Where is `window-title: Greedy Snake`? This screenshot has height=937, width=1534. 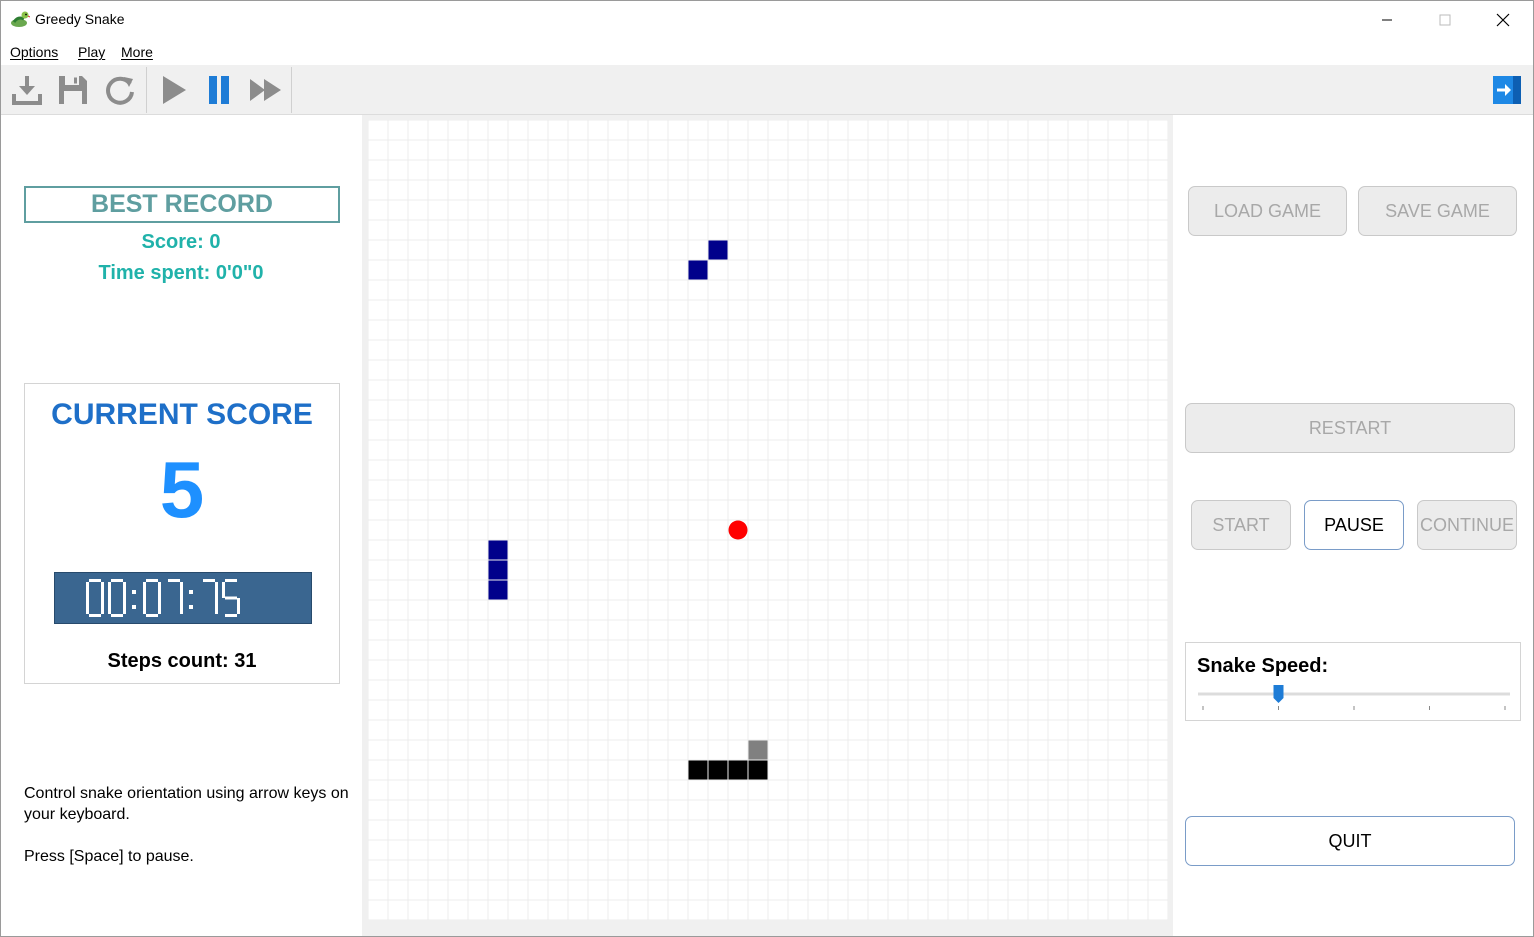
window-title: Greedy Snake is located at coordinates (80, 19).